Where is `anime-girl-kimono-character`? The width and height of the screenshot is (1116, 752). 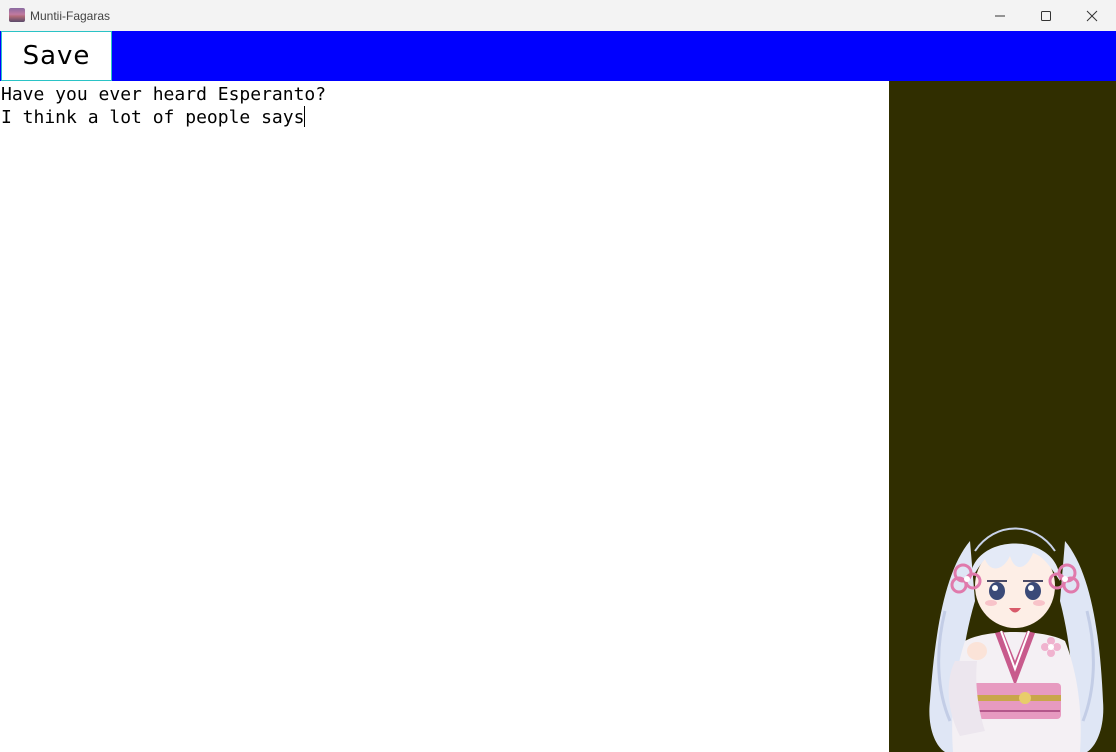 anime-girl-kimono-character is located at coordinates (1016, 639).